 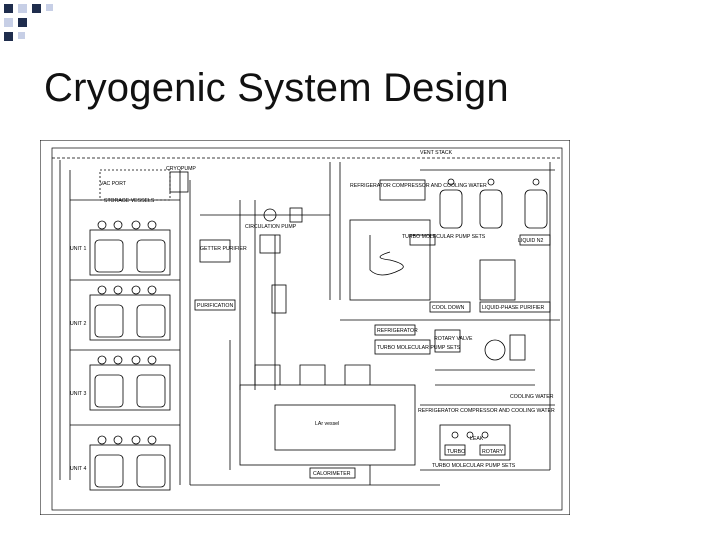 I want to click on label-rotary: ROTARY, so click(x=493, y=452).